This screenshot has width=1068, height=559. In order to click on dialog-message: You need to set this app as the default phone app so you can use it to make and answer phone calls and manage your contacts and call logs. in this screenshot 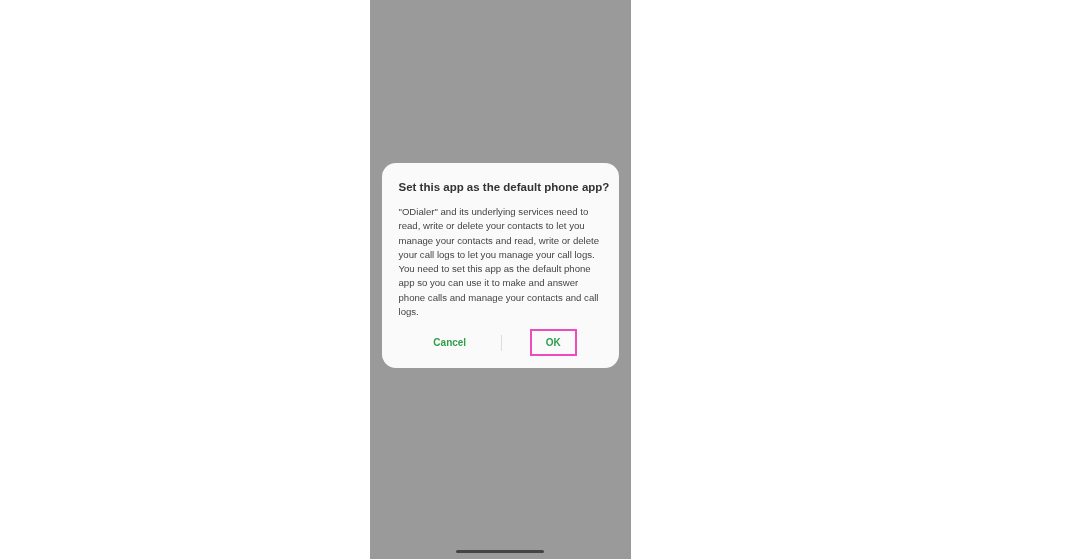, I will do `click(499, 291)`.